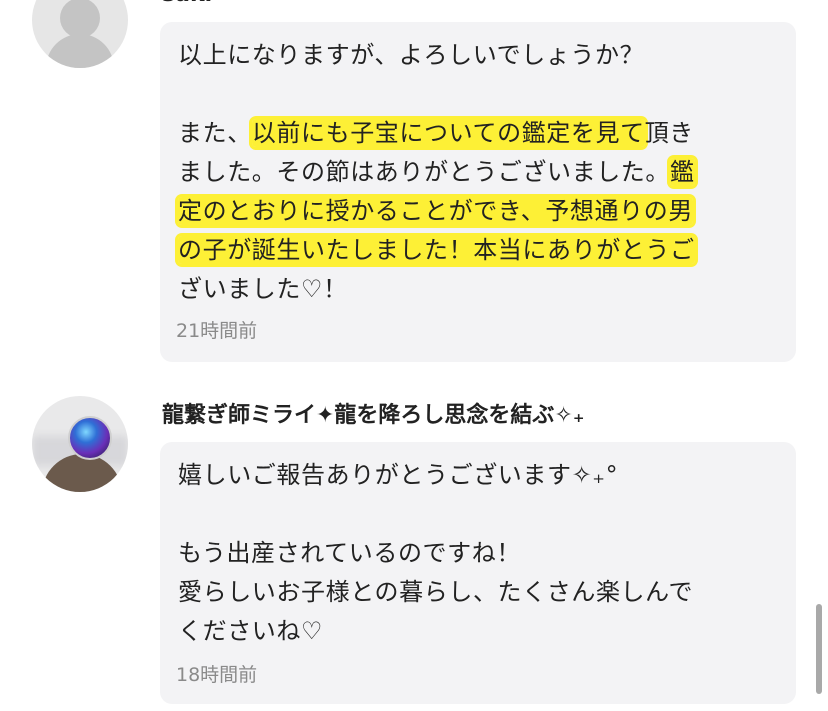  Describe the element at coordinates (478, 289) in the screenshot. I see `comment-line: ざいました♡！` at that location.